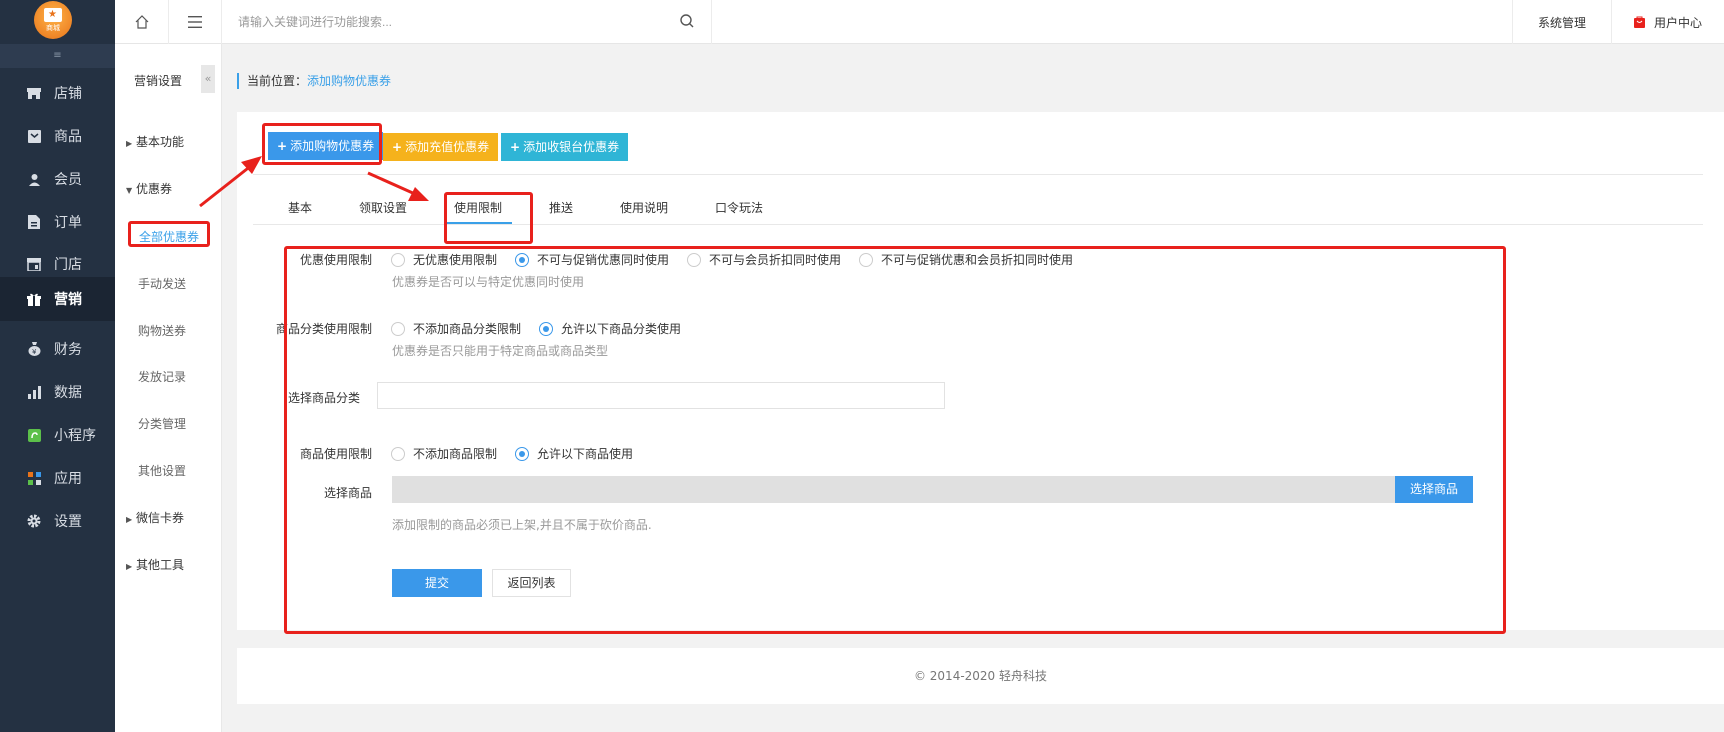 The height and width of the screenshot is (732, 1724). Describe the element at coordinates (34, 299) in the screenshot. I see `gift-icon` at that location.